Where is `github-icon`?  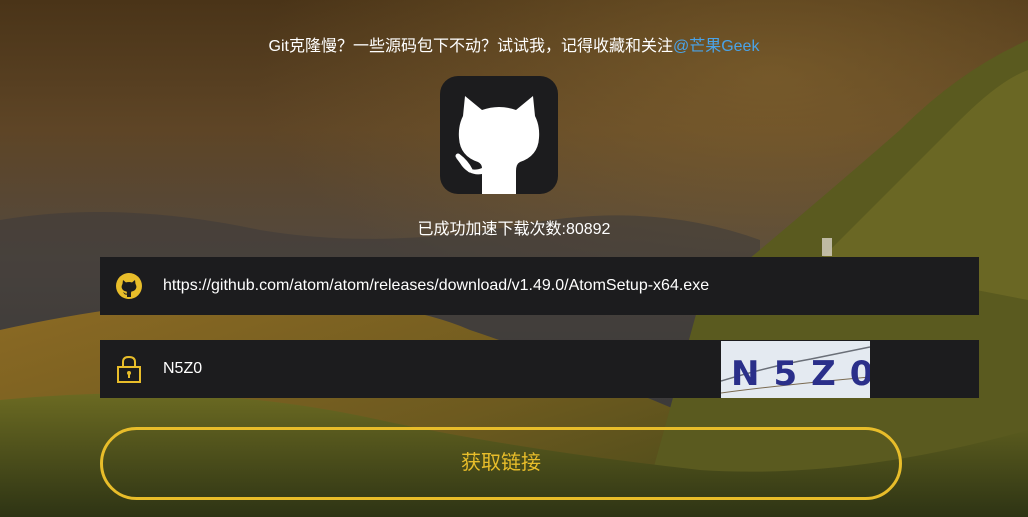 github-icon is located at coordinates (129, 286).